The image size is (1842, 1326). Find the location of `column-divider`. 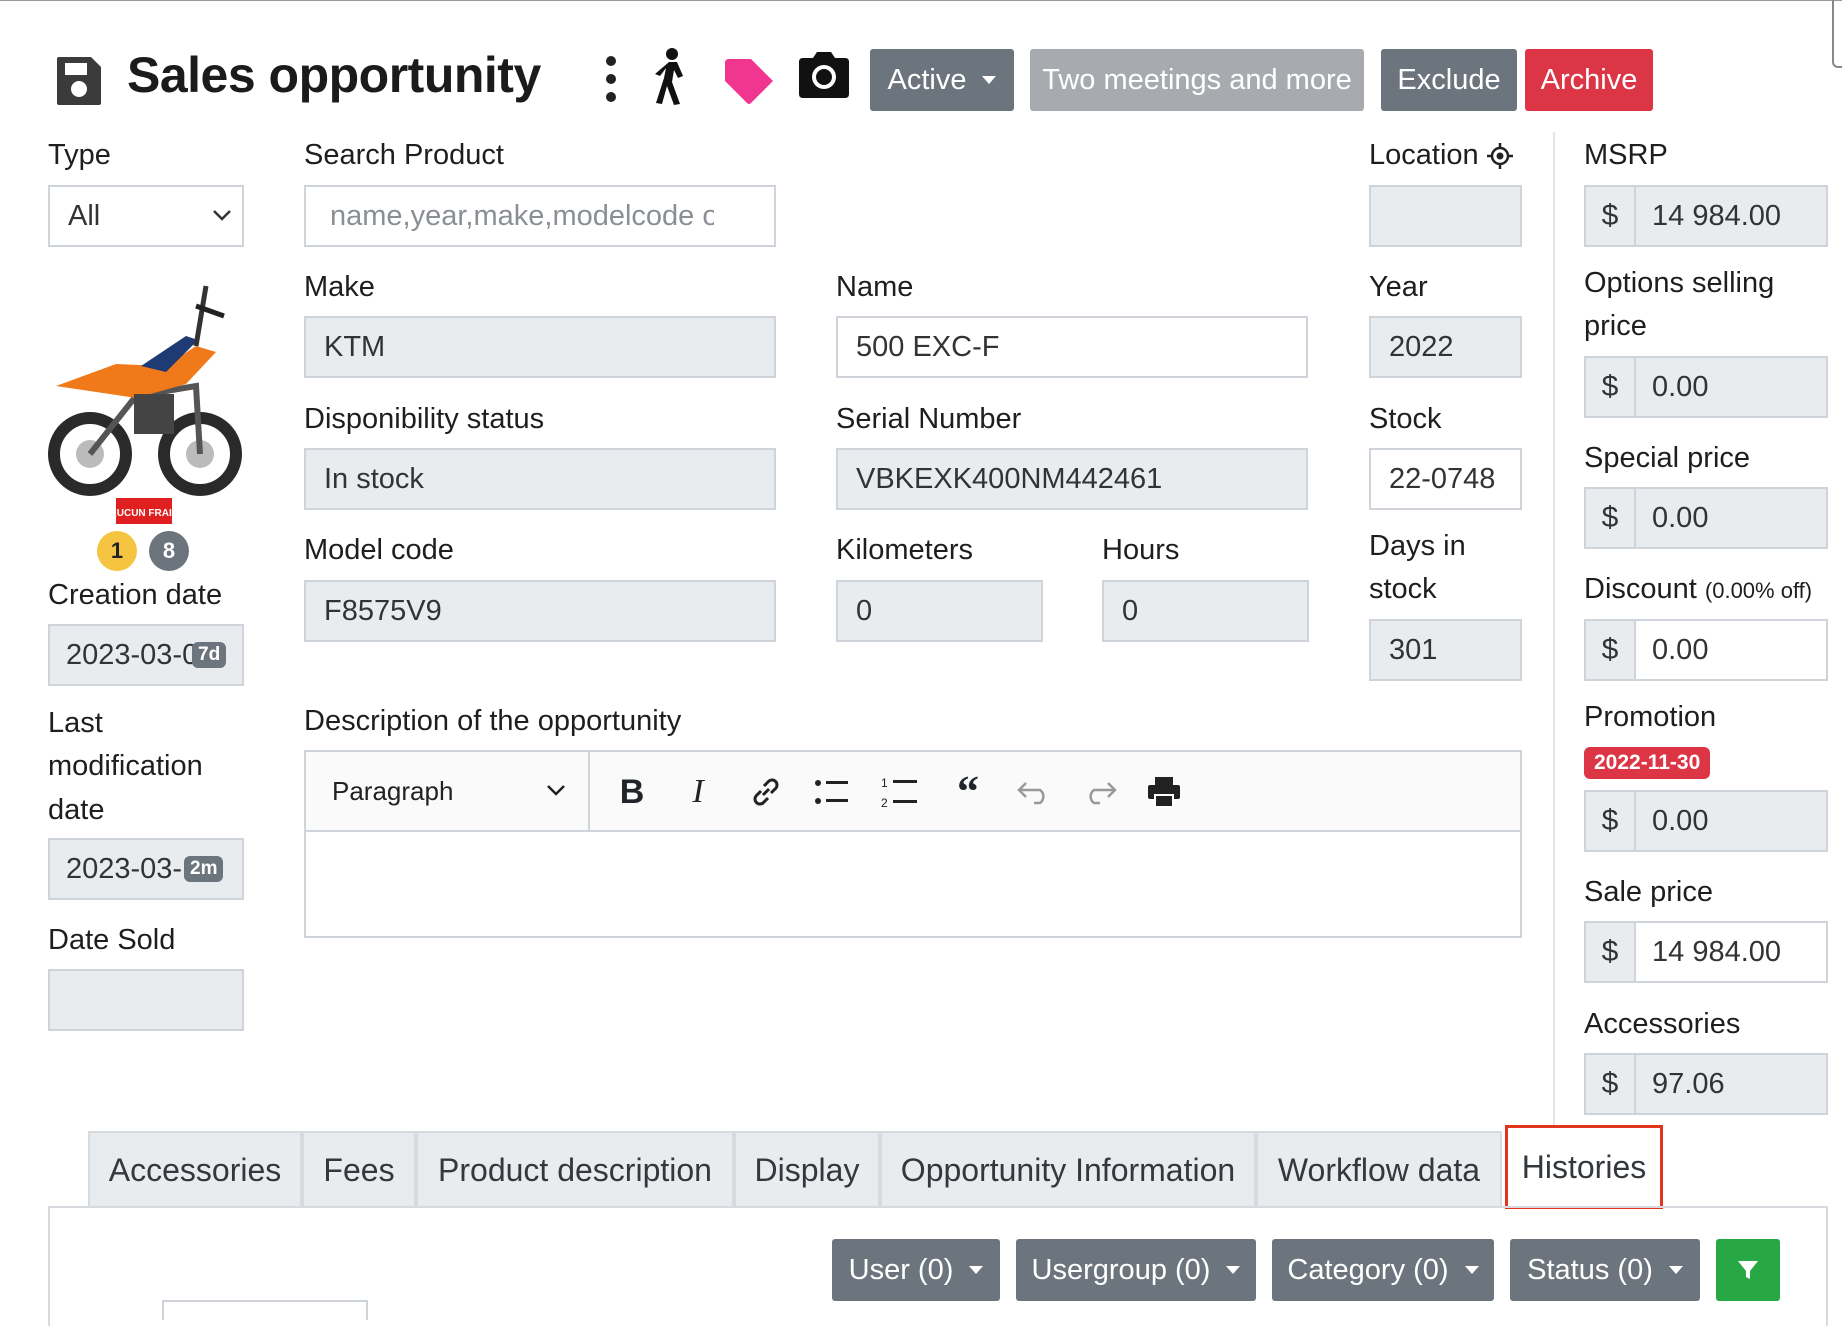

column-divider is located at coordinates (1554, 632).